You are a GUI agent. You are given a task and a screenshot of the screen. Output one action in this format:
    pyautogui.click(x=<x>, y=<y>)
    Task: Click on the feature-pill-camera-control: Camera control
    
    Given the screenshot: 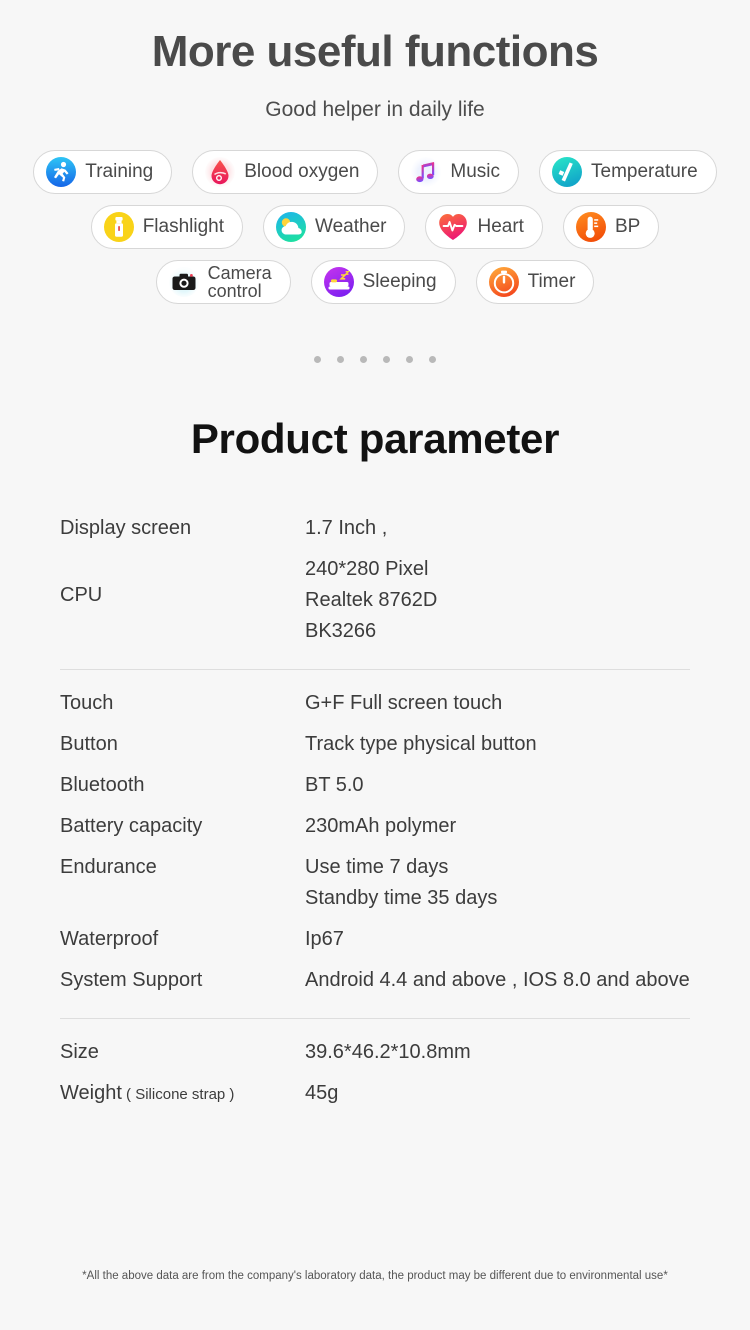 What is the action you would take?
    pyautogui.click(x=223, y=282)
    